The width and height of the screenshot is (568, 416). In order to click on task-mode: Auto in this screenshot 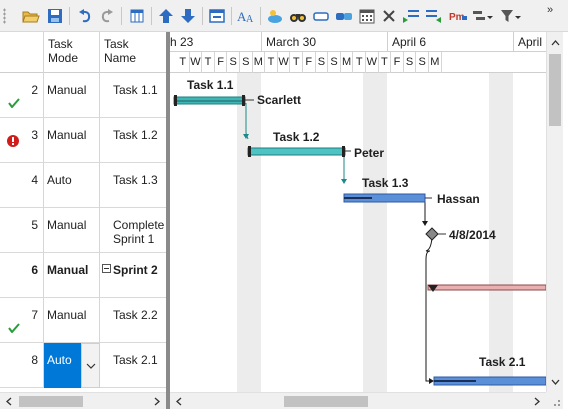, I will do `click(72, 185)`.